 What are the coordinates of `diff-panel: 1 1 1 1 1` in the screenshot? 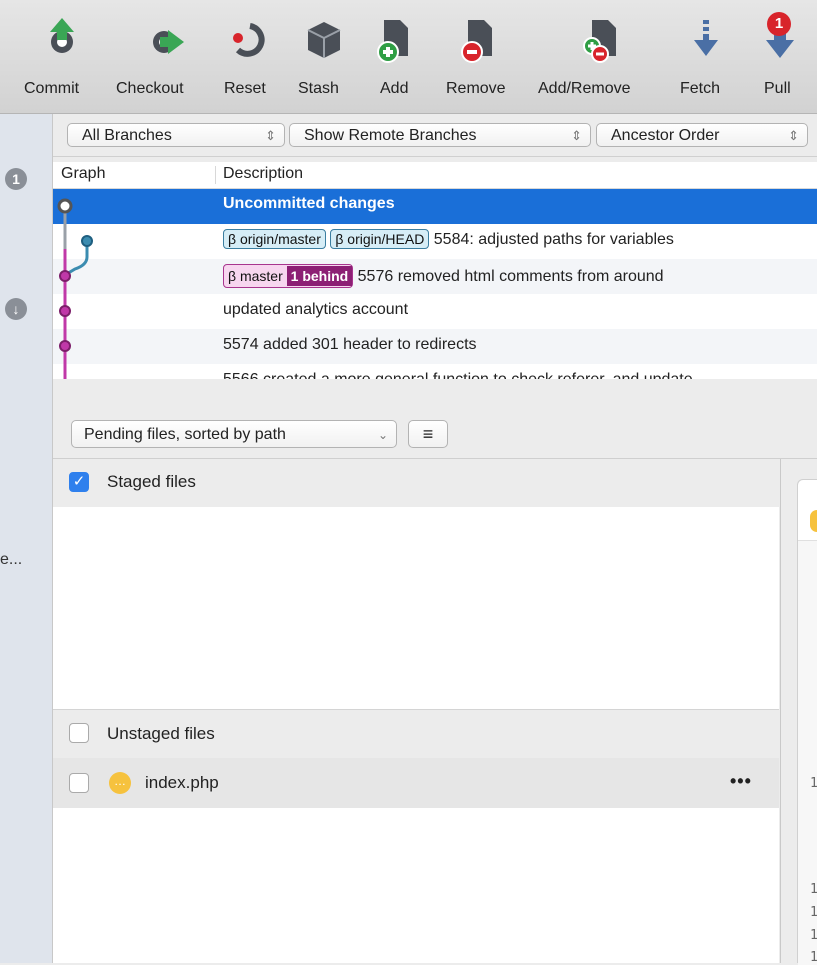 It's located at (807, 722).